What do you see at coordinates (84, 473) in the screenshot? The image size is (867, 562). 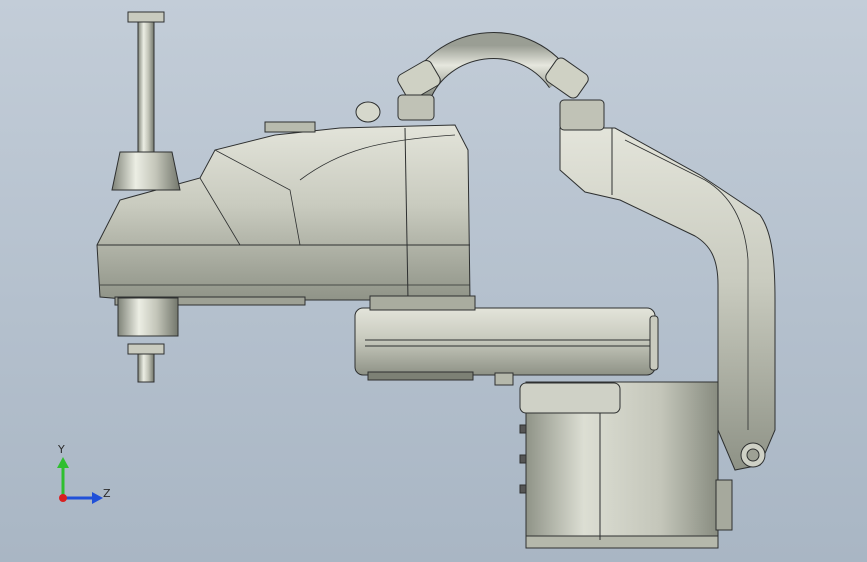 I see `coordinate-triad: Y Z` at bounding box center [84, 473].